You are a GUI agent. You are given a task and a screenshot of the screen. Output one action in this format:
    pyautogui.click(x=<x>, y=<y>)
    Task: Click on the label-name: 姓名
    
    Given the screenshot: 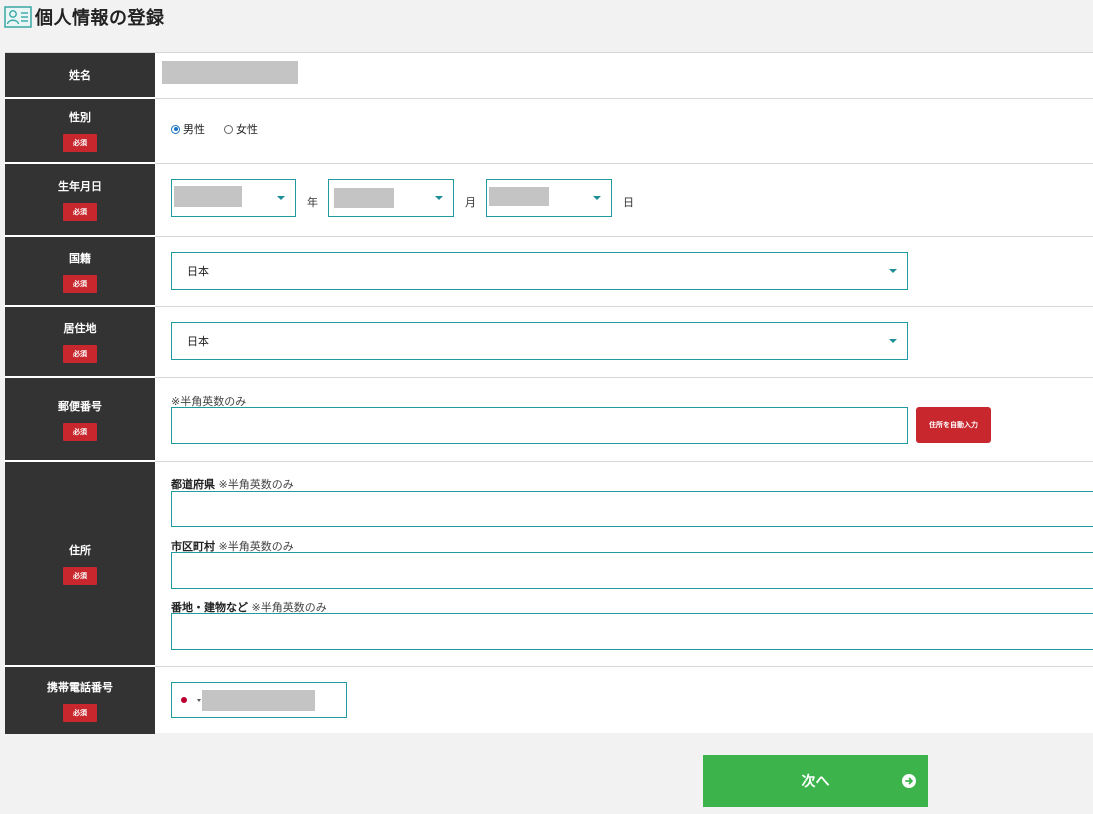 What is the action you would take?
    pyautogui.click(x=80, y=76)
    